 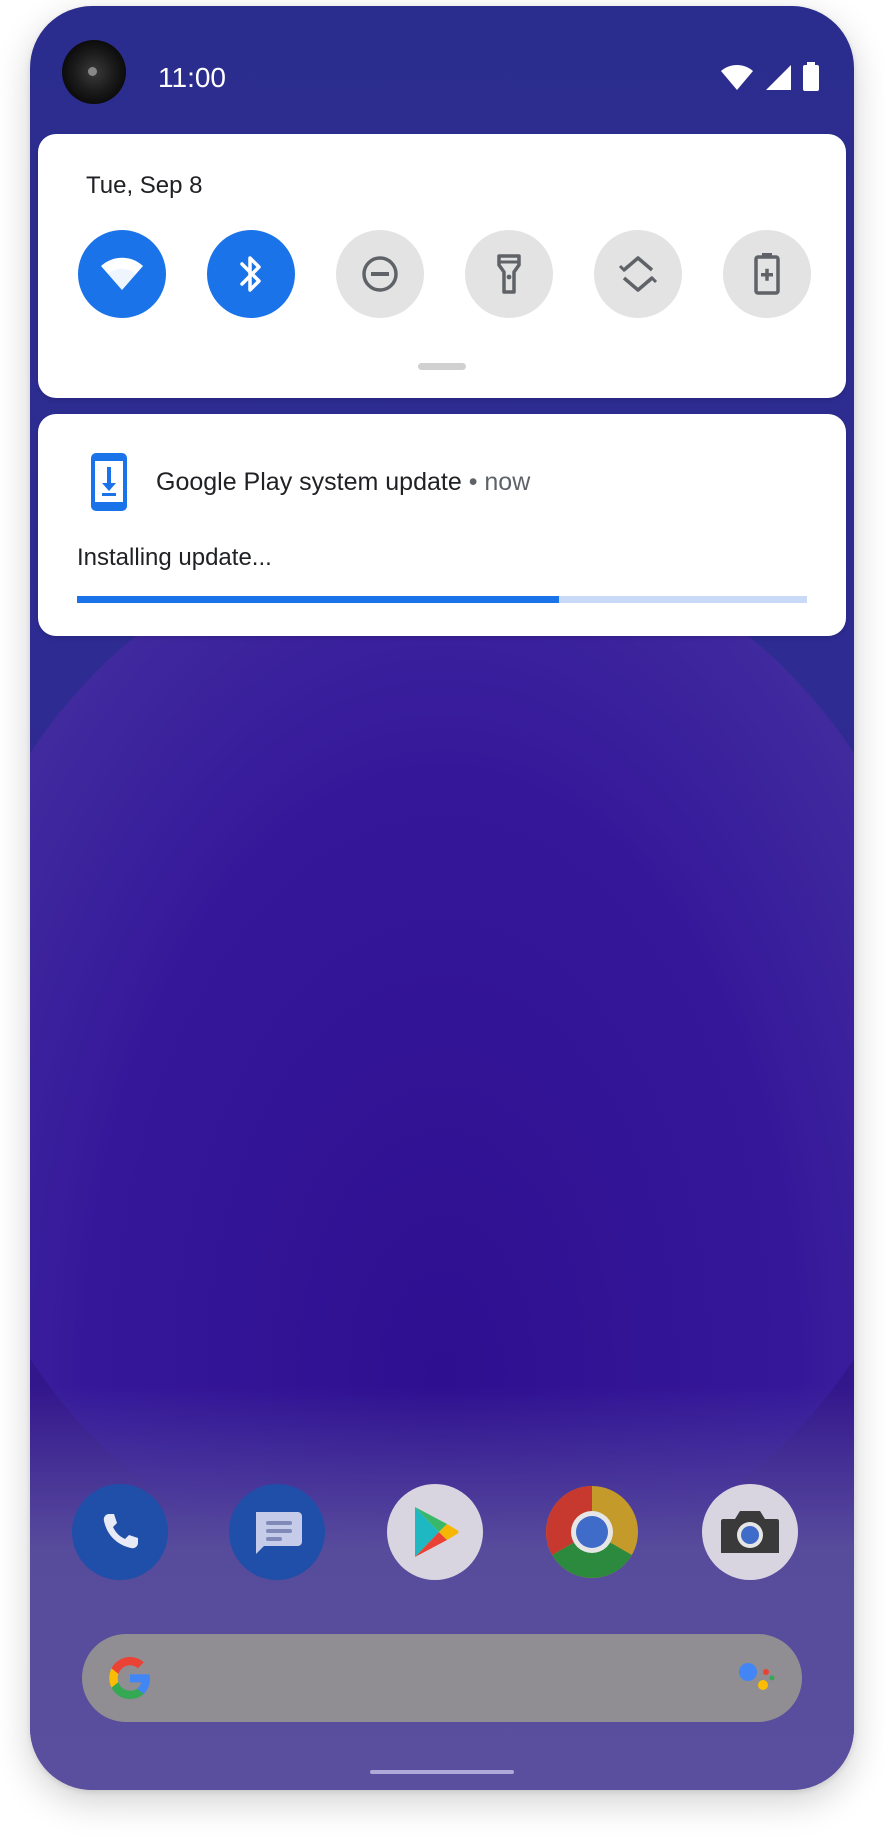 I want to click on notification-title-line: Google Play system update • now, so click(x=343, y=482).